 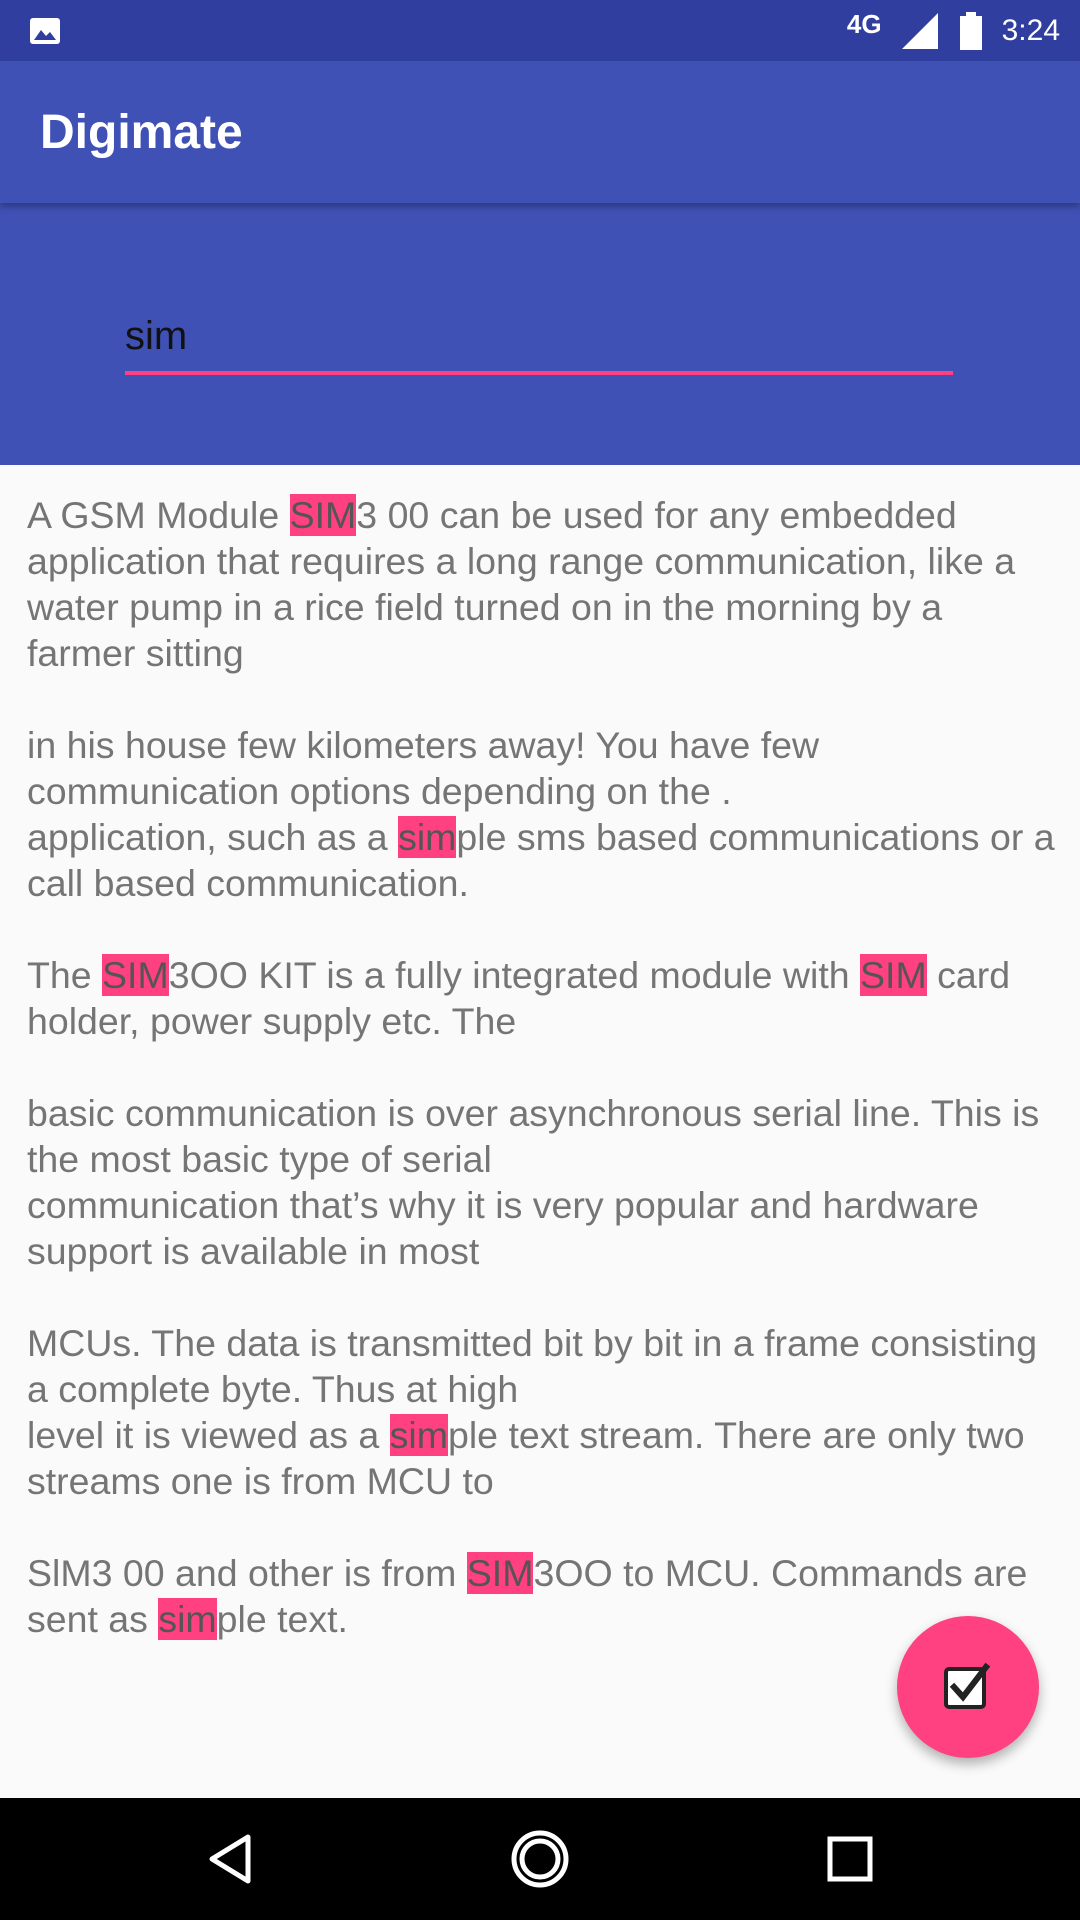 I want to click on signal-icon, so click(x=919, y=30).